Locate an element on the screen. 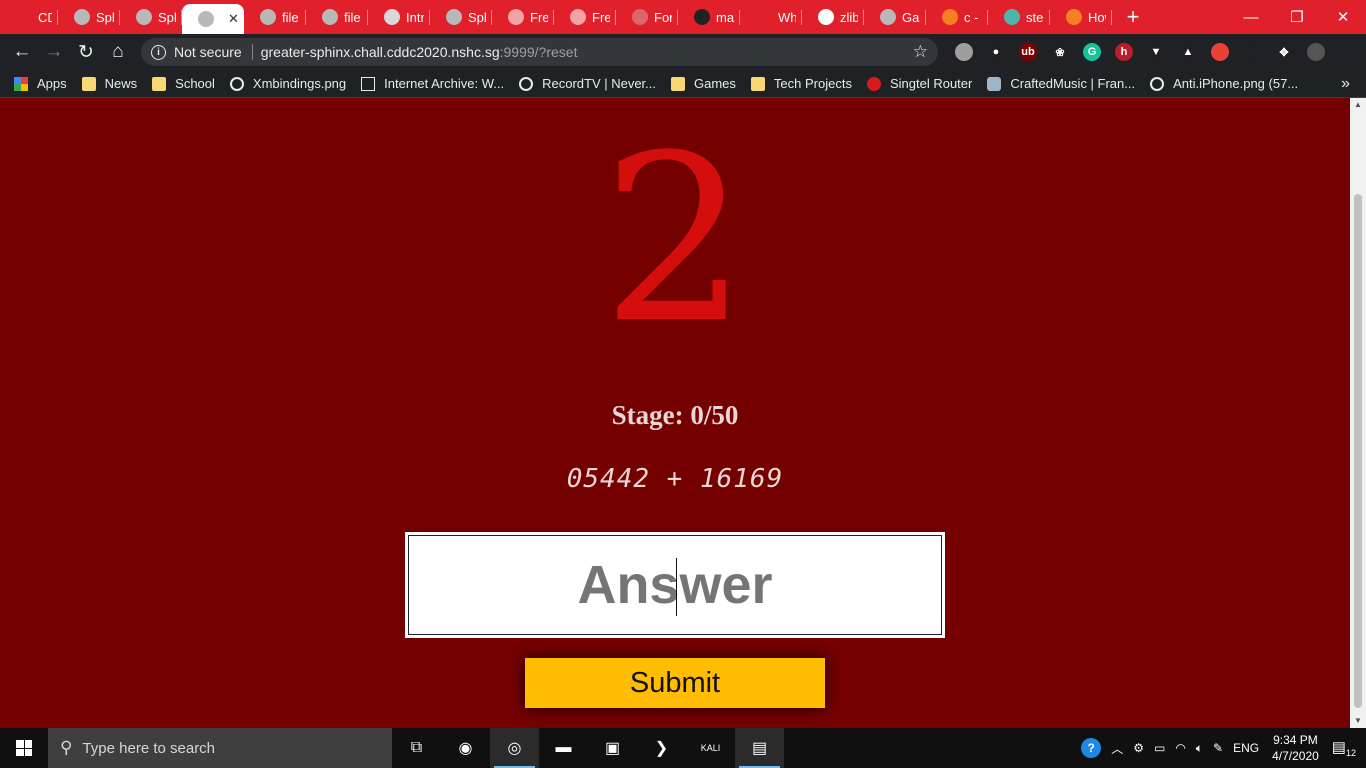 This screenshot has width=1366, height=768. scrollbar-thumb is located at coordinates (1358, 451).